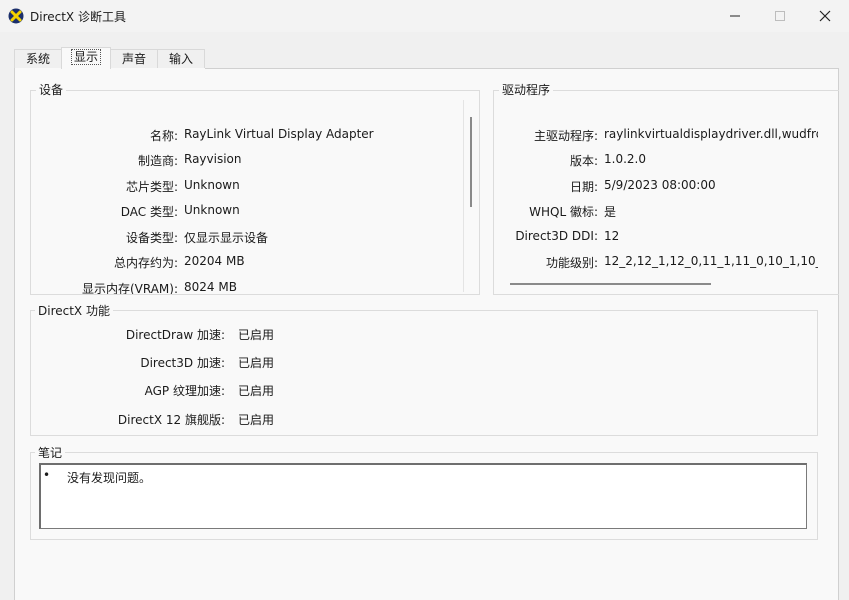 This screenshot has width=849, height=600. I want to click on maximize-icon, so click(780, 16).